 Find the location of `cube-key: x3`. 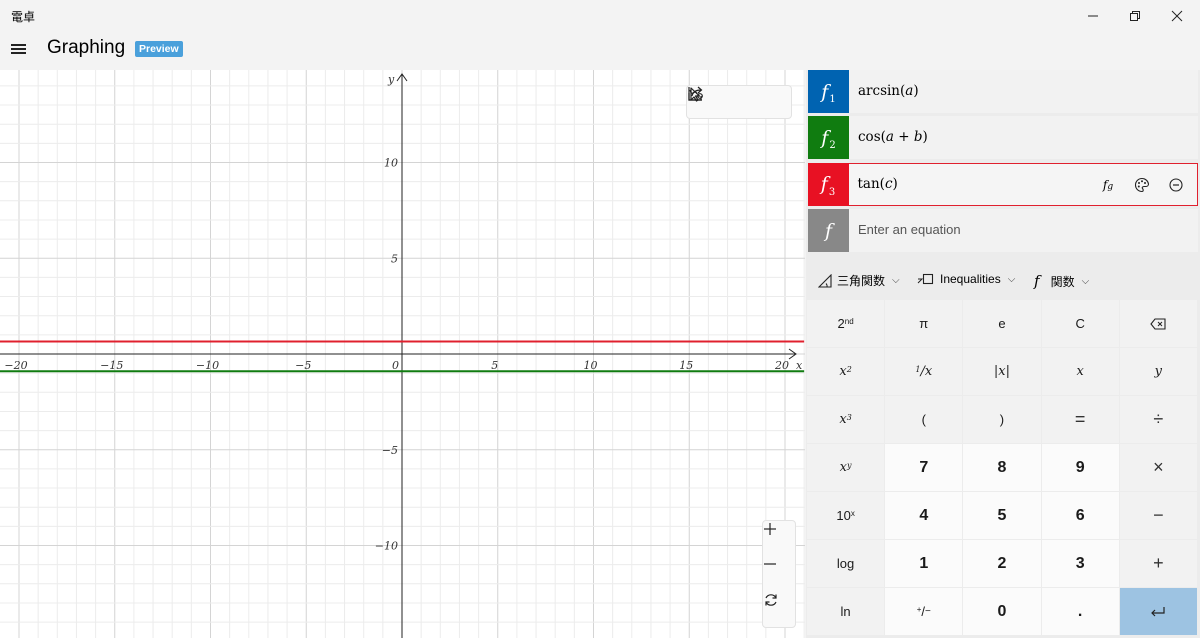

cube-key: x3 is located at coordinates (846, 419).